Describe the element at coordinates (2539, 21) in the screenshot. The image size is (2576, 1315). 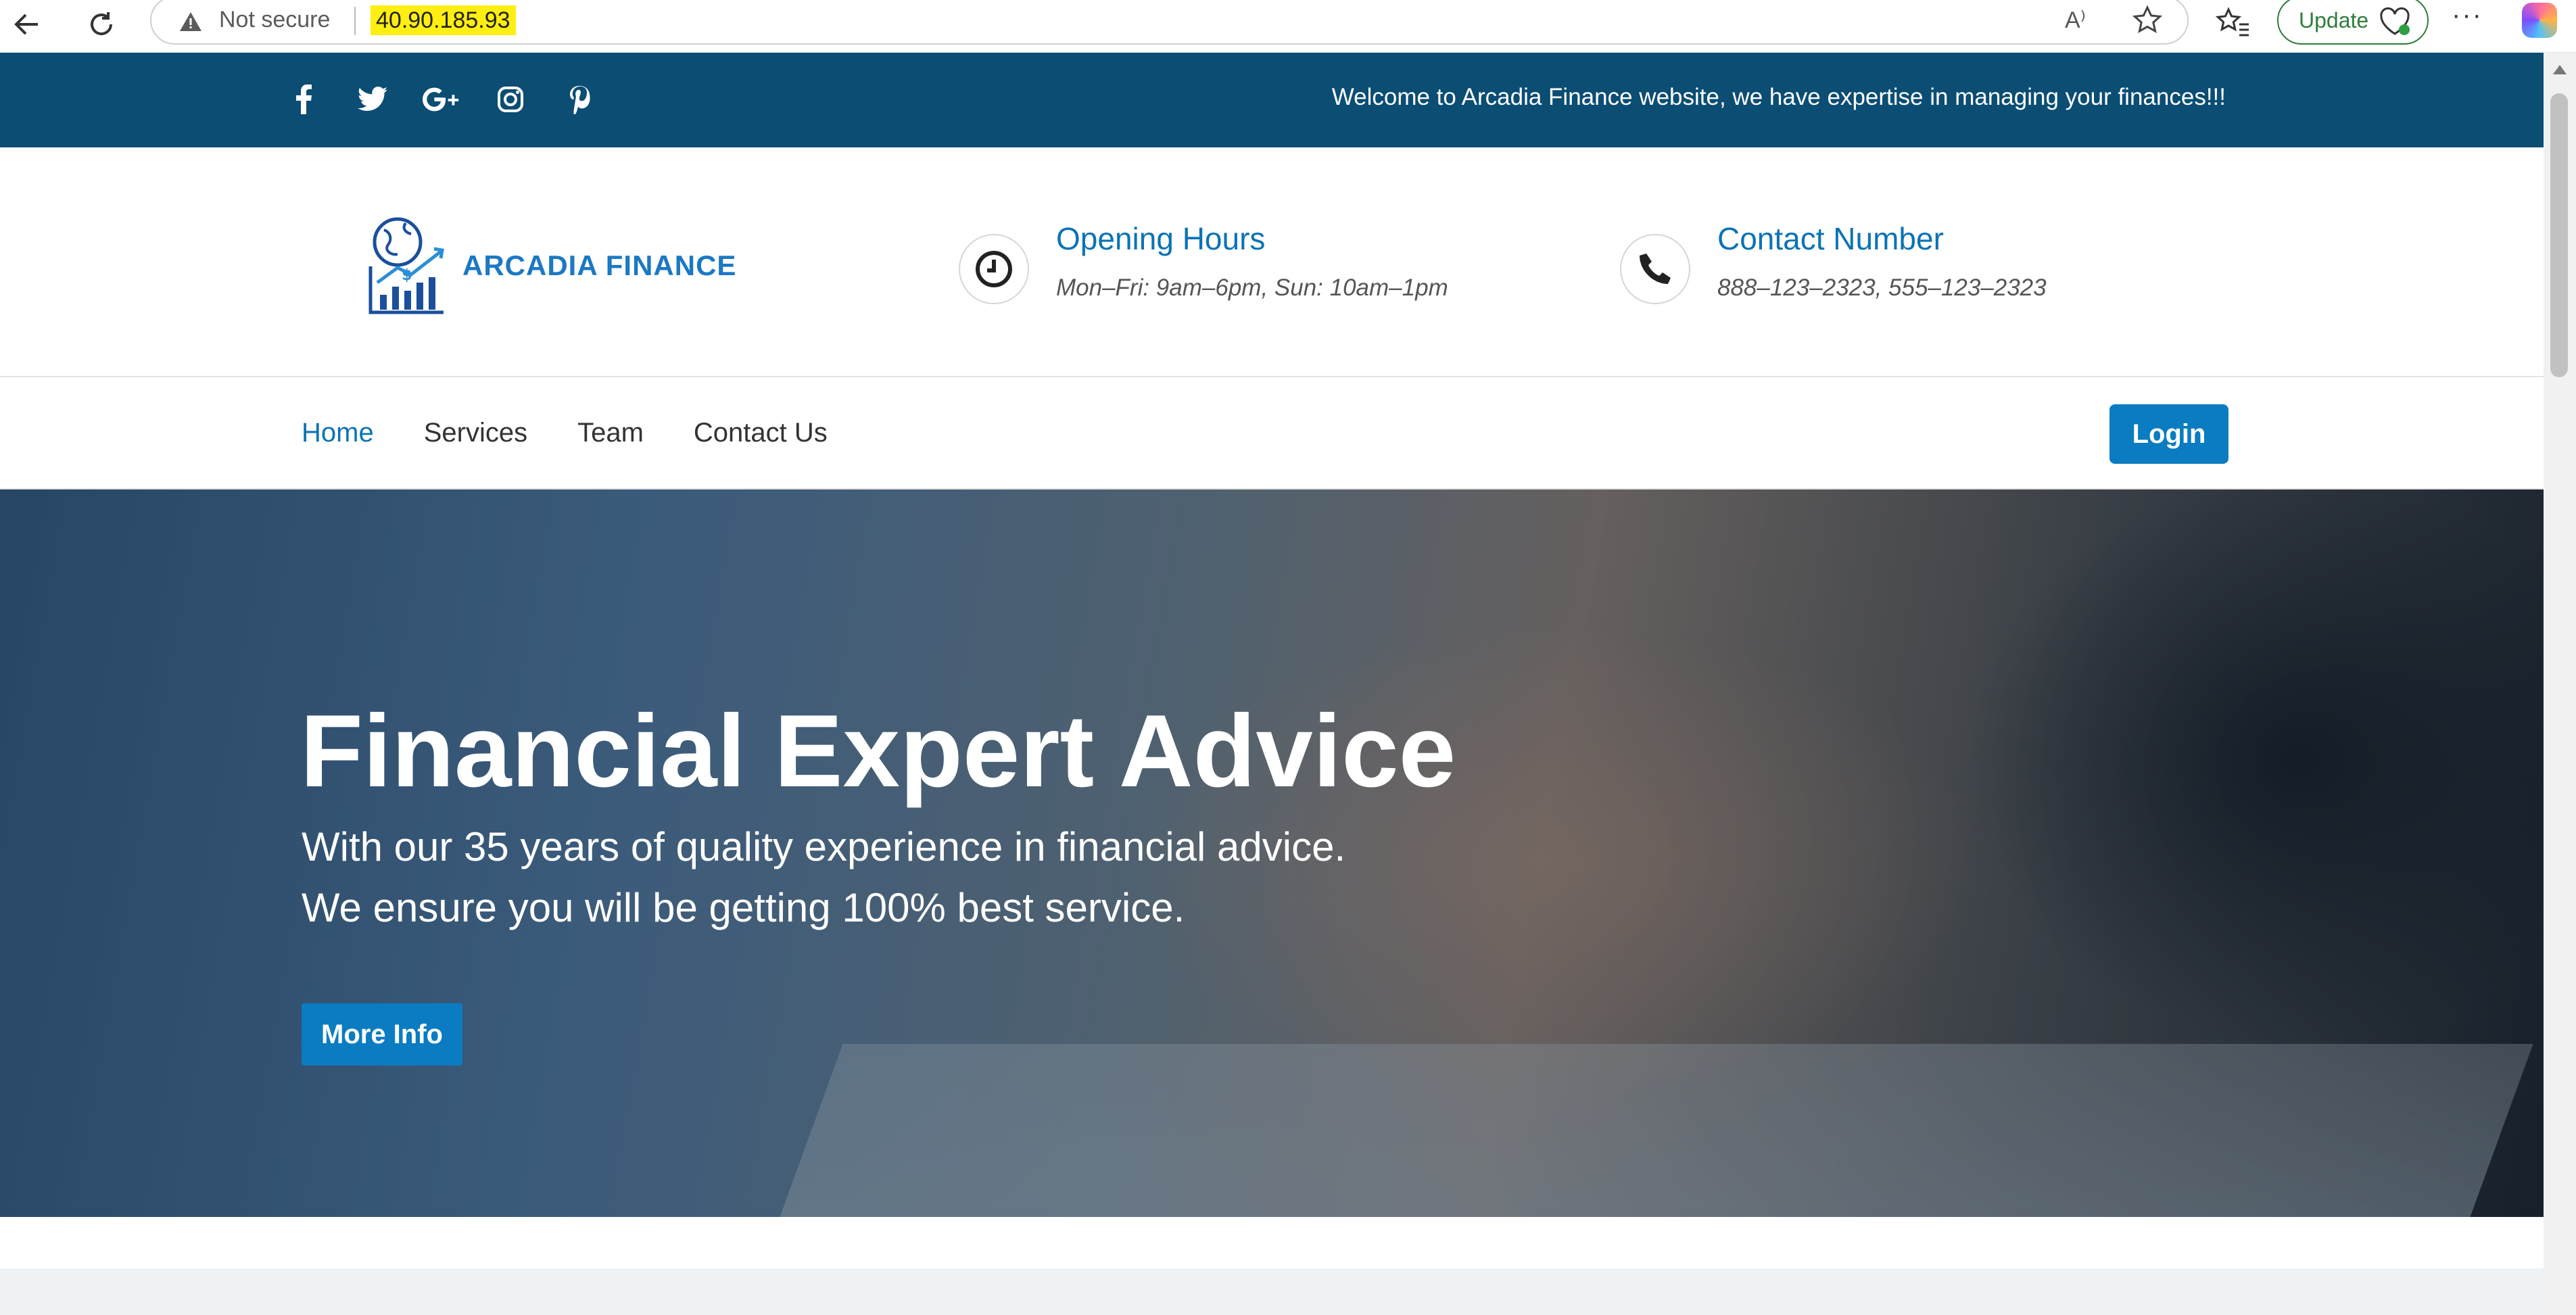
I see `copilot-icon` at that location.